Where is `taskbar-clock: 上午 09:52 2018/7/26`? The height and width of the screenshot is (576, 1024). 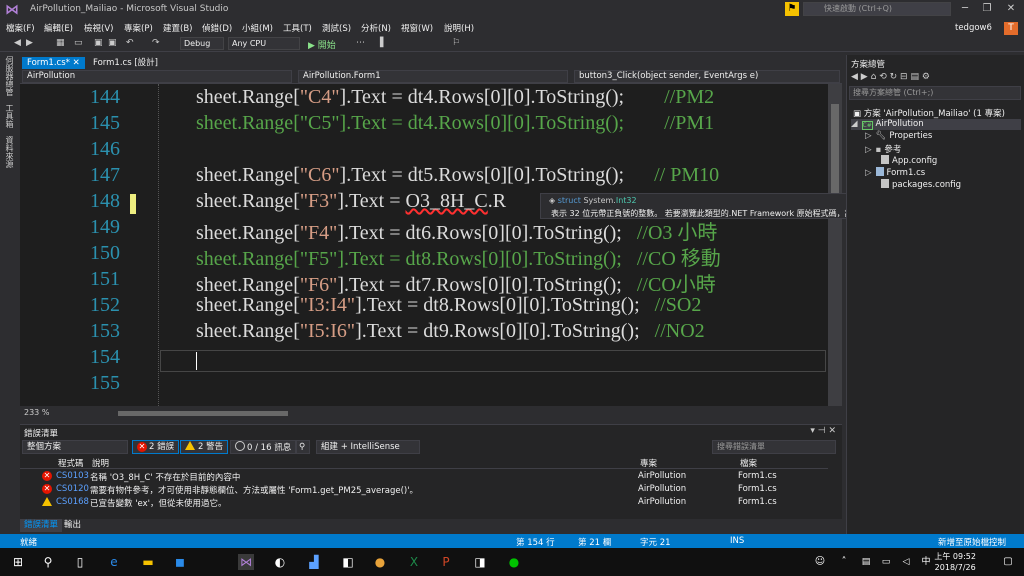 taskbar-clock: 上午 09:52 2018/7/26 is located at coordinates (955, 562).